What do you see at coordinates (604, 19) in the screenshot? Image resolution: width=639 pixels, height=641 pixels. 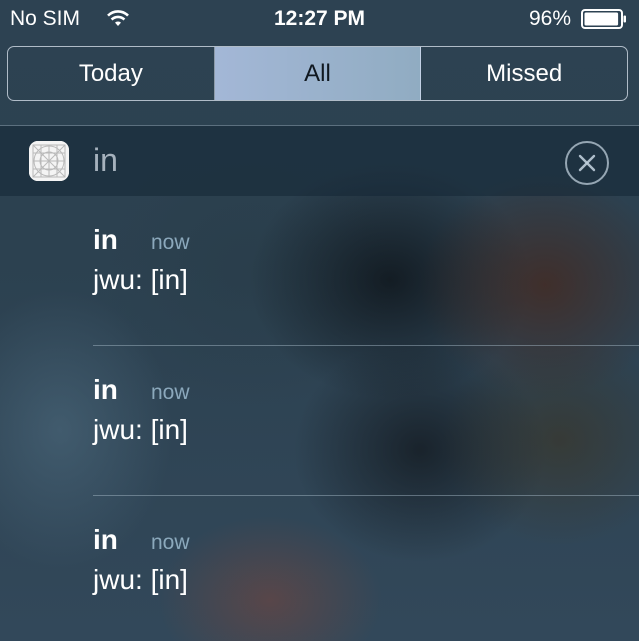 I see `battery-icon` at bounding box center [604, 19].